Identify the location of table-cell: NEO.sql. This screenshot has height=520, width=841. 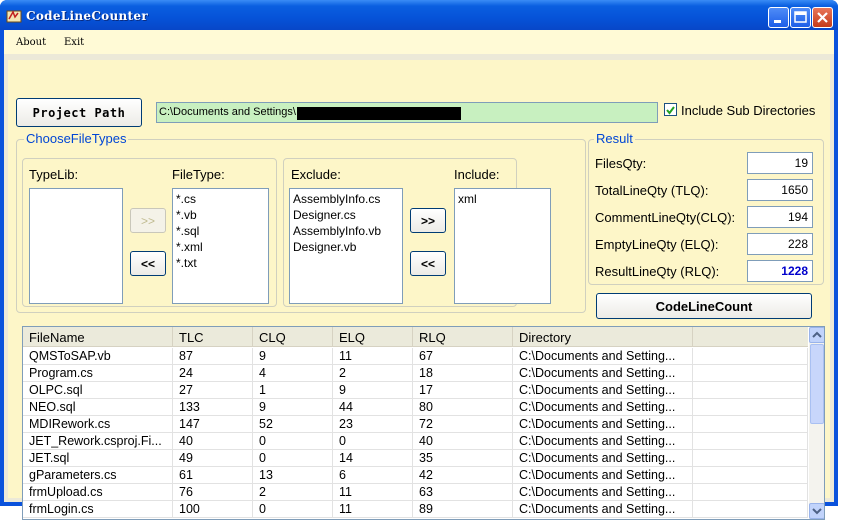
(98, 407).